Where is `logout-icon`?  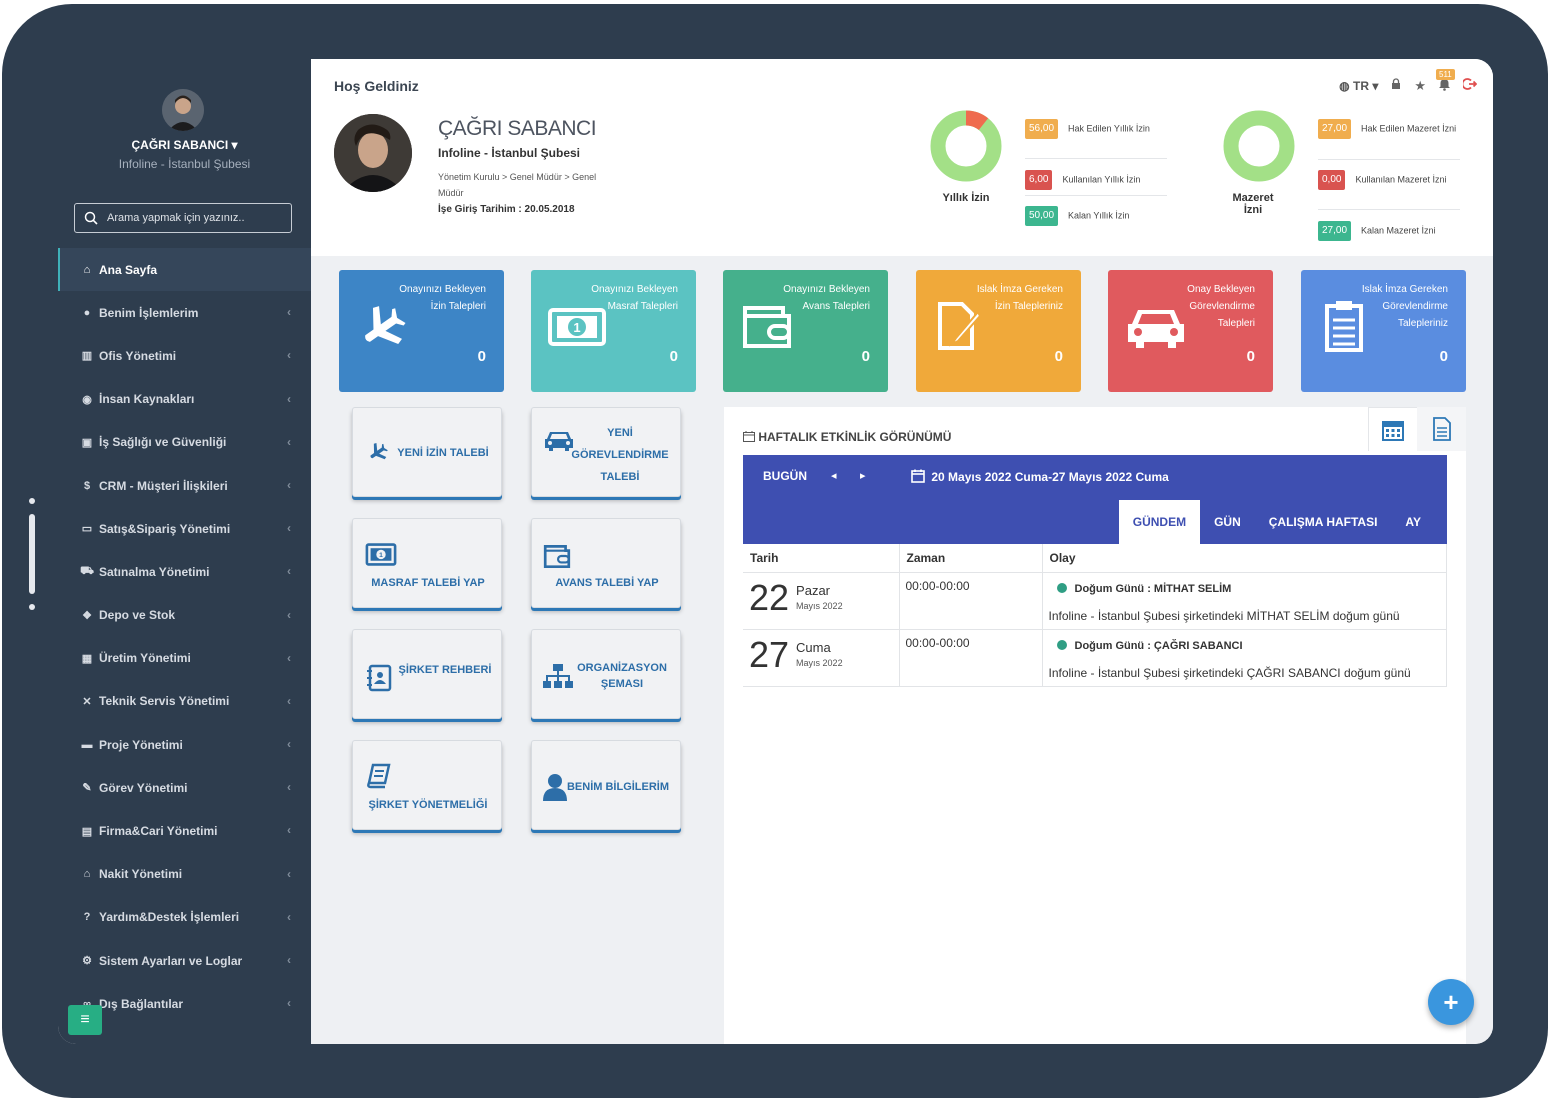 logout-icon is located at coordinates (1469, 85).